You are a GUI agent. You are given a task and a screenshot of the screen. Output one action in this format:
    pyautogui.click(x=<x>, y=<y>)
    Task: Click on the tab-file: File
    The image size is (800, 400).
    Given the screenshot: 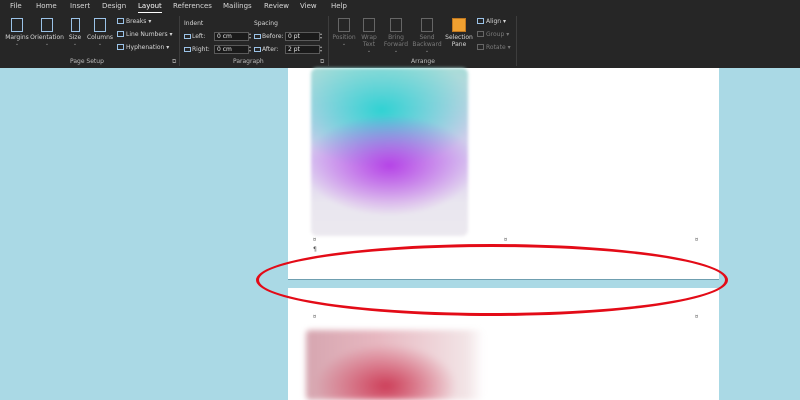 What is the action you would take?
    pyautogui.click(x=16, y=6)
    